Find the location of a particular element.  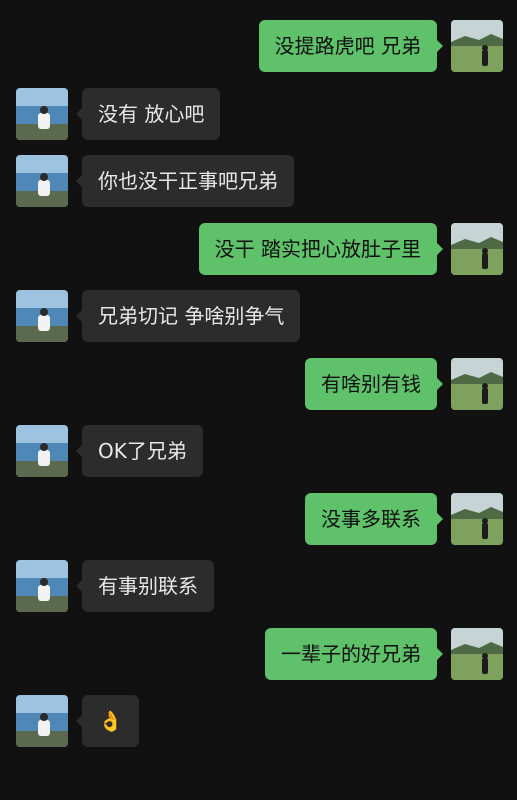

message-row-outgoing: 没提路虎吧 兄弟 is located at coordinates (258, 46).